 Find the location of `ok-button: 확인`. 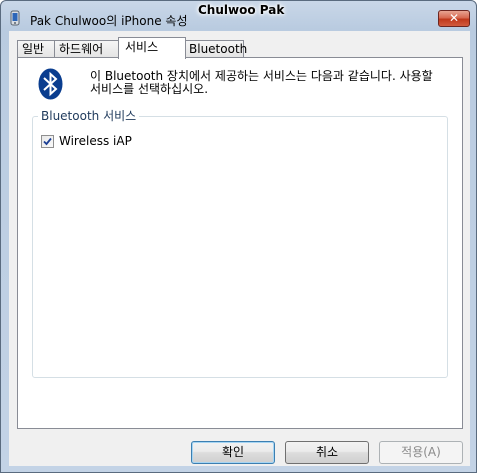

ok-button: 확인 is located at coordinates (233, 452).